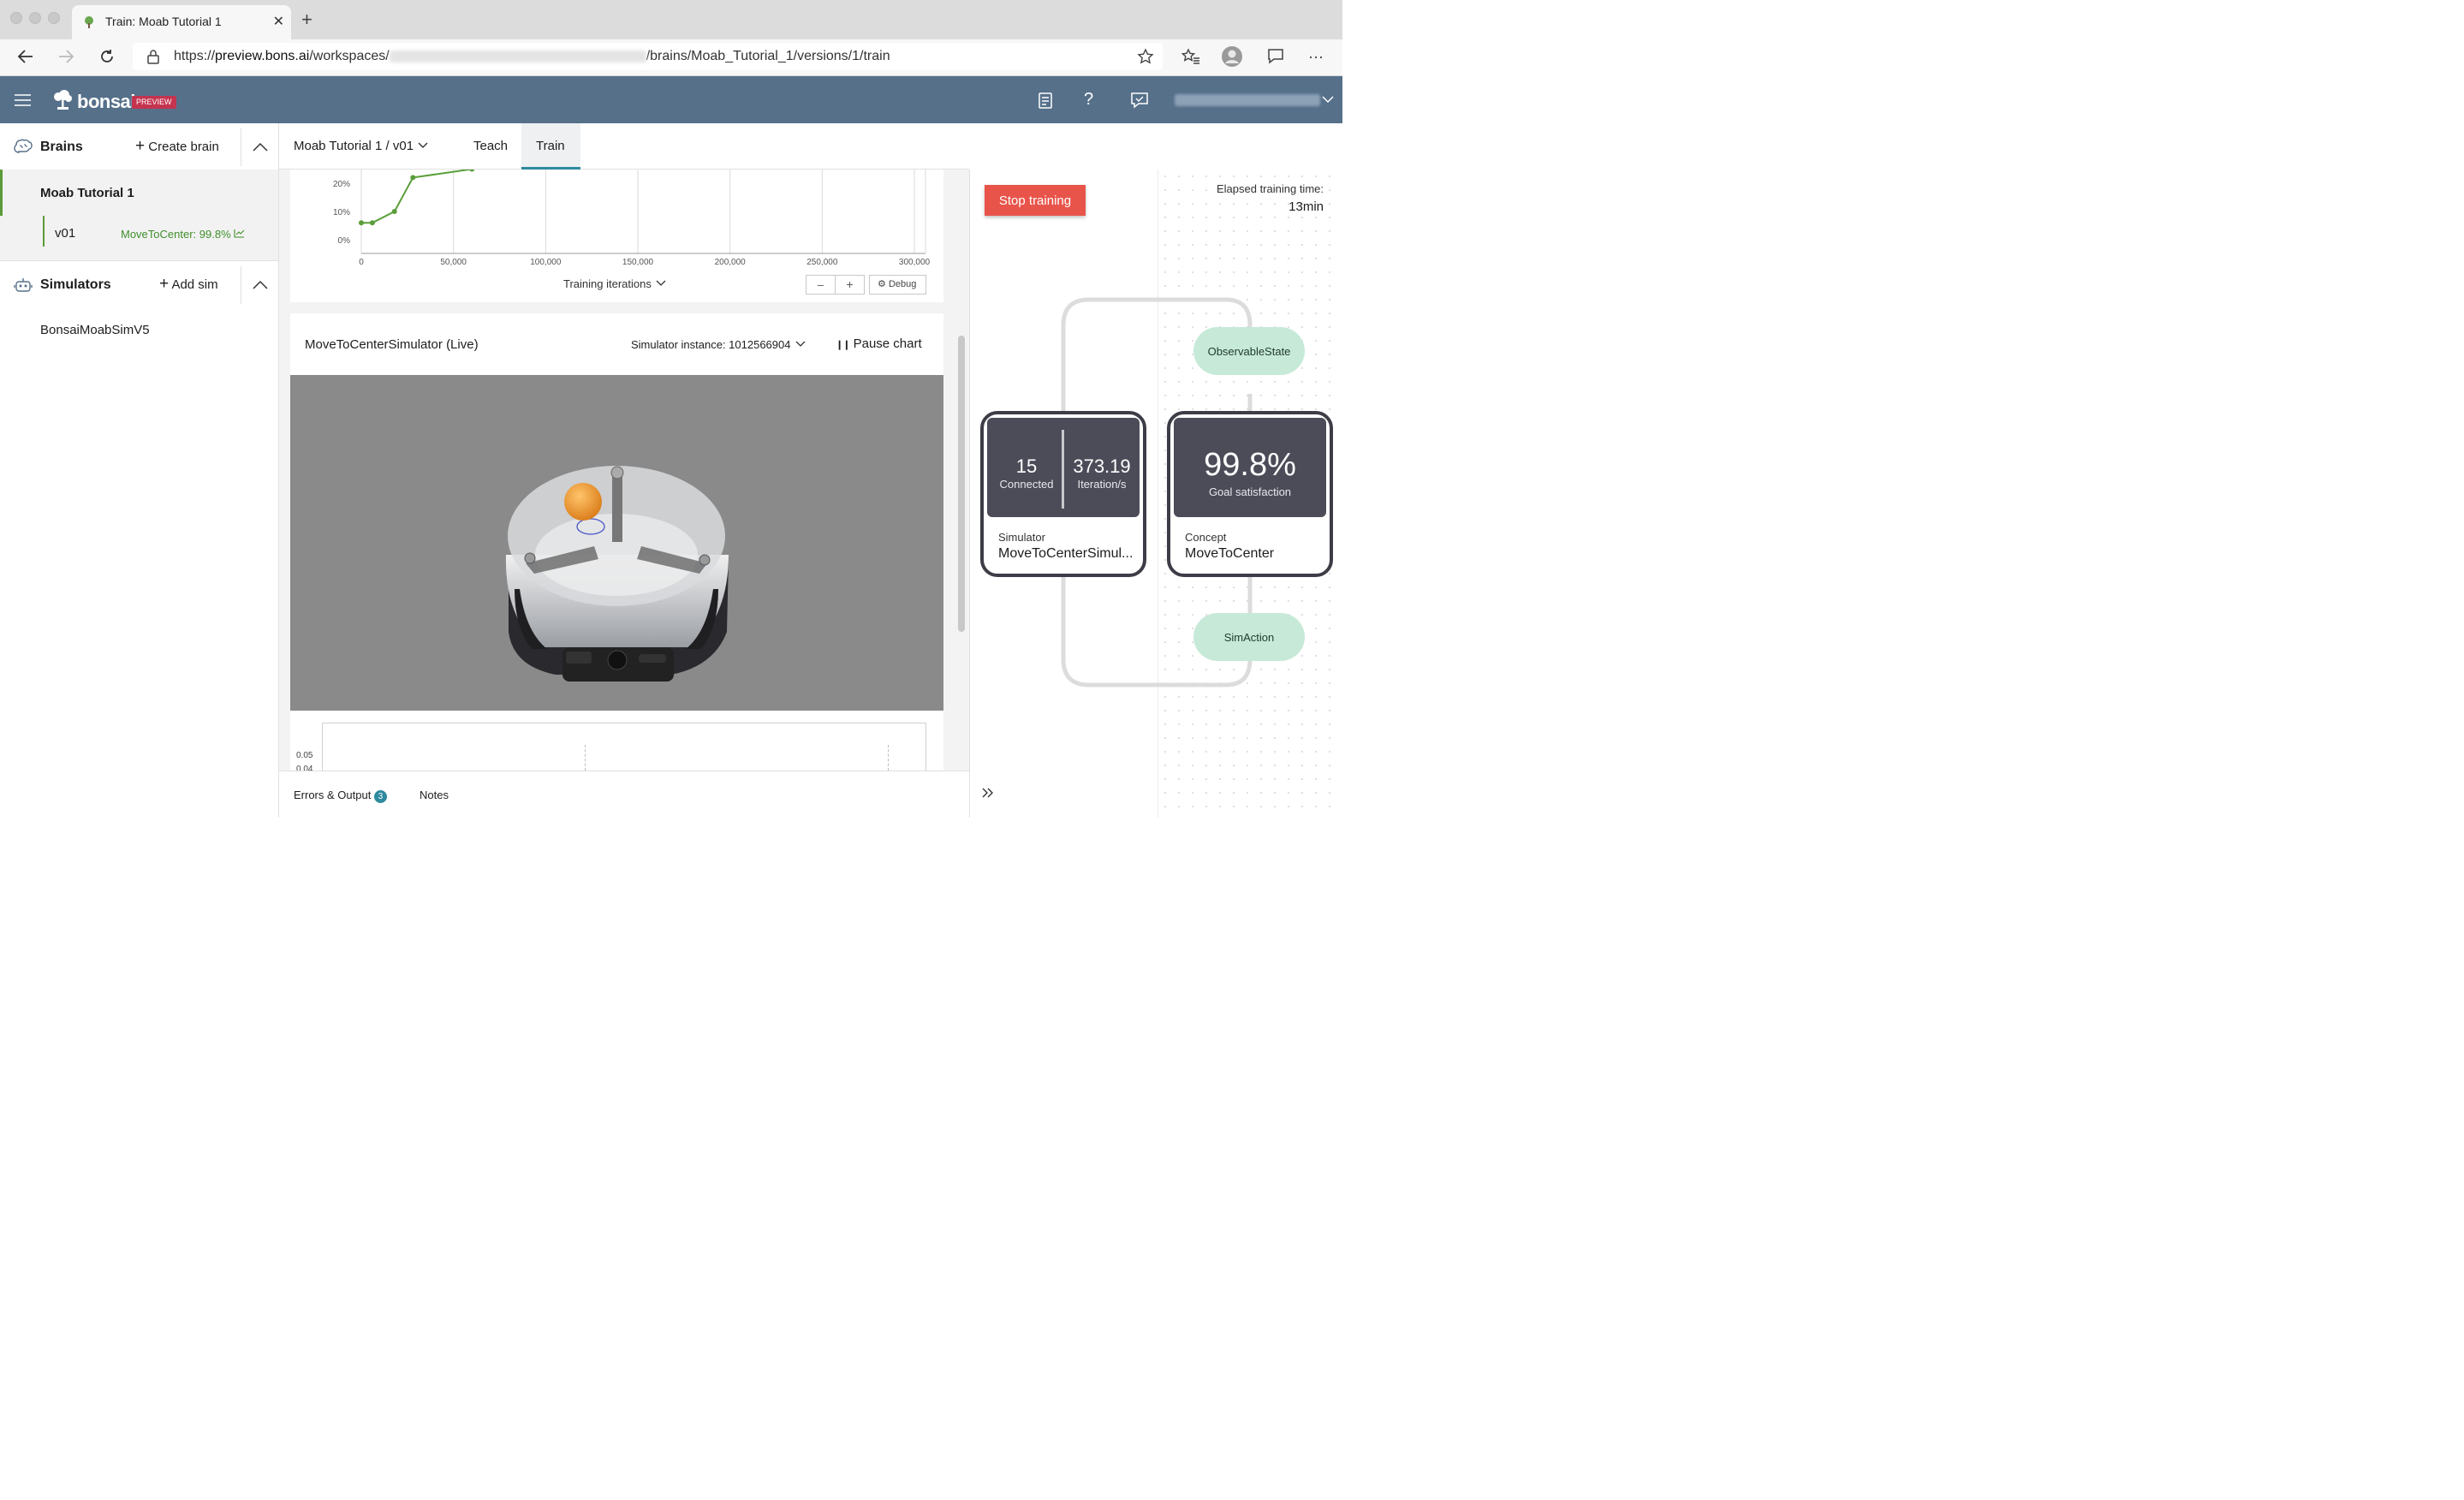 This screenshot has width=2464, height=1500. What do you see at coordinates (2, 193) in the screenshot?
I see `selected-indicator` at bounding box center [2, 193].